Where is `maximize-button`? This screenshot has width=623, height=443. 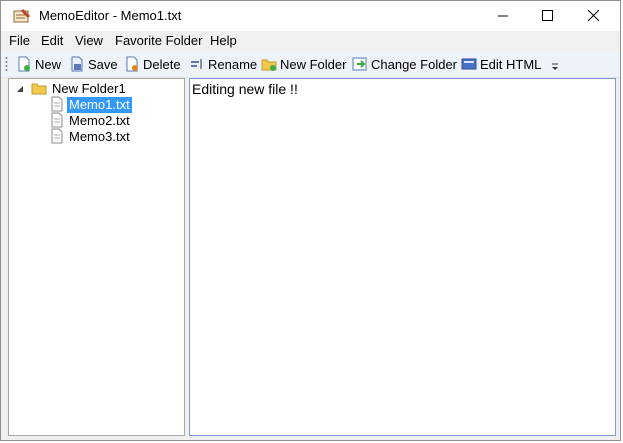
maximize-button is located at coordinates (547, 16).